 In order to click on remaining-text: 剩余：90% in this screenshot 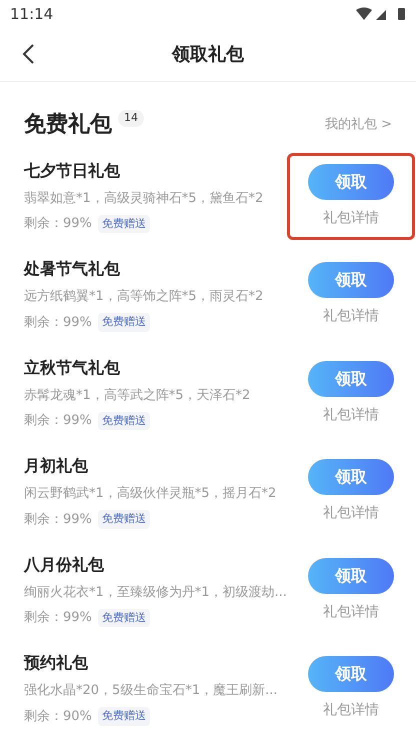, I will do `click(58, 717)`.